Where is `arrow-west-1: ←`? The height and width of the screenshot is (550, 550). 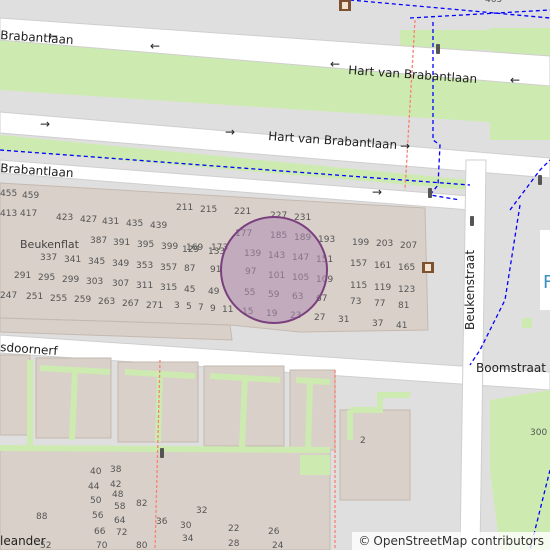
arrow-west-1: ← is located at coordinates (53, 36).